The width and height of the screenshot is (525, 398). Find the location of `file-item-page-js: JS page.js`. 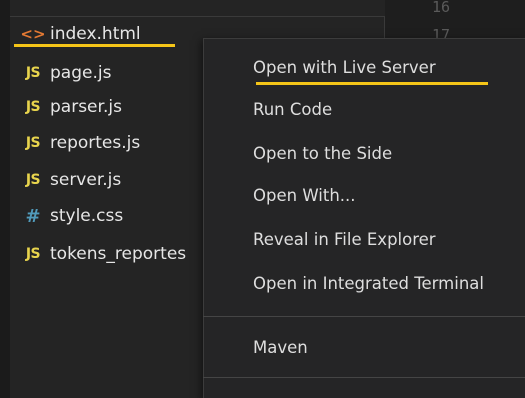

file-item-page-js: JS page.js is located at coordinates (110, 73).